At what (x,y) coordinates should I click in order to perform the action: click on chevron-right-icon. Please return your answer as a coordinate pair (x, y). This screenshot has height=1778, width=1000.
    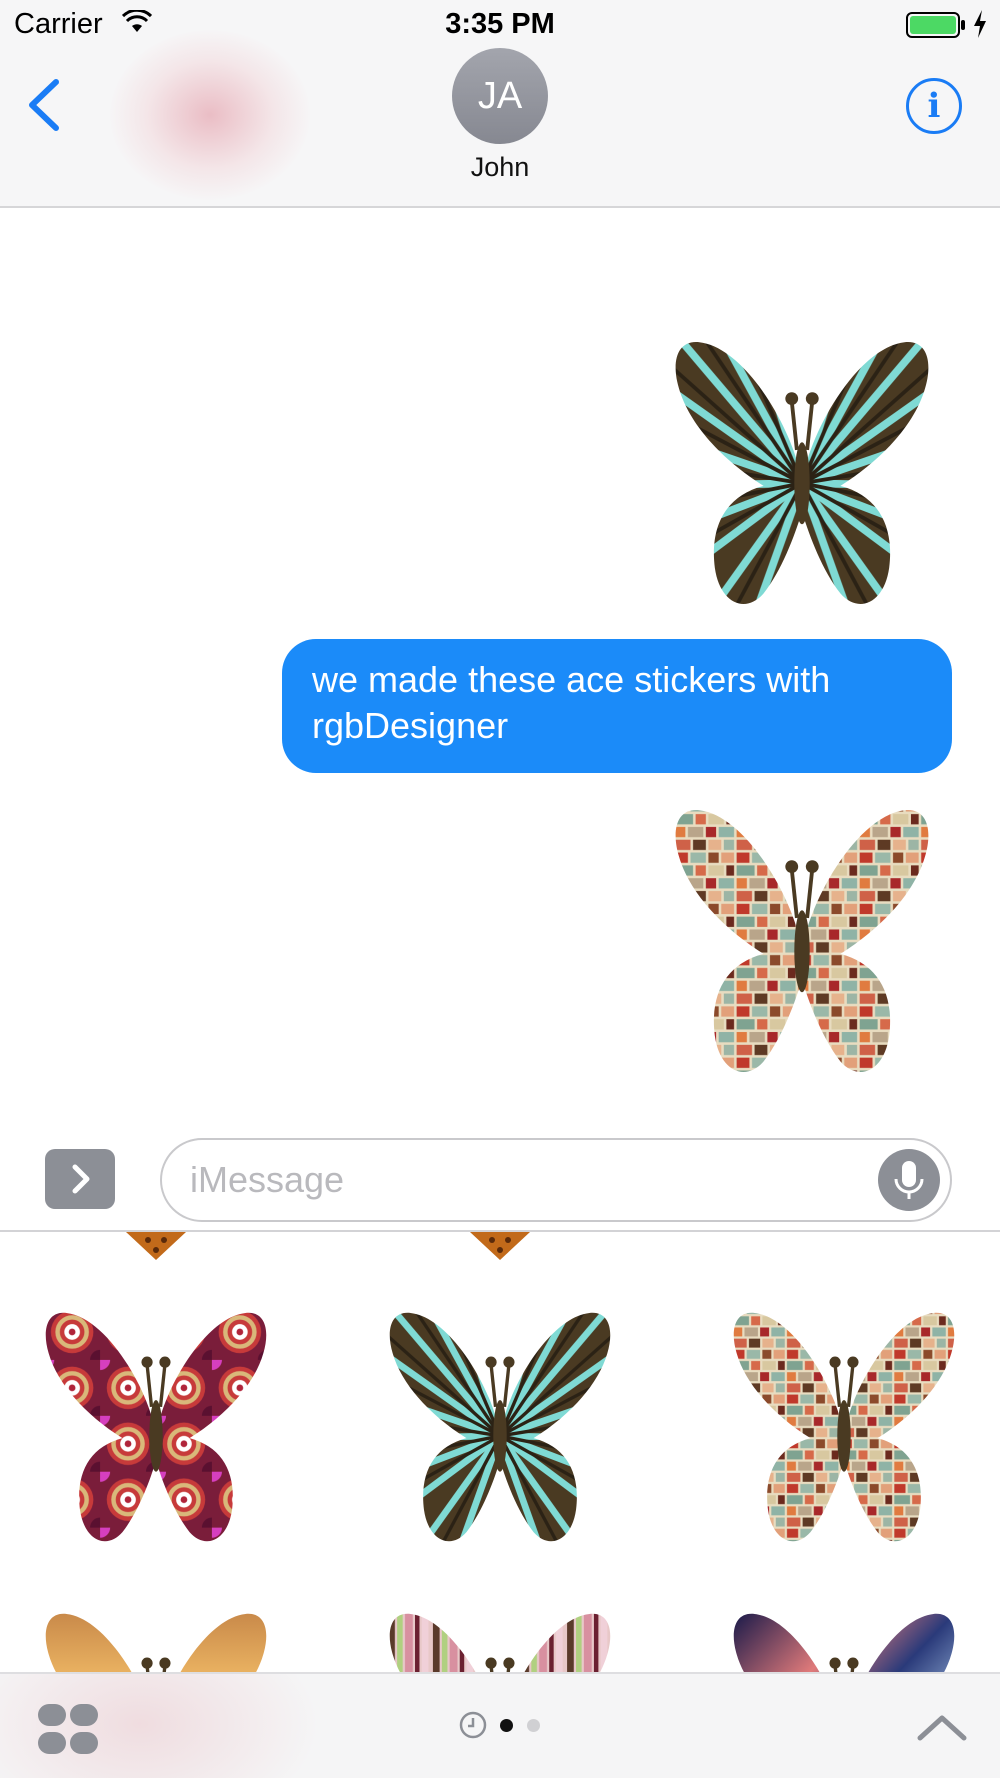
    Looking at the image, I should click on (81, 1179).